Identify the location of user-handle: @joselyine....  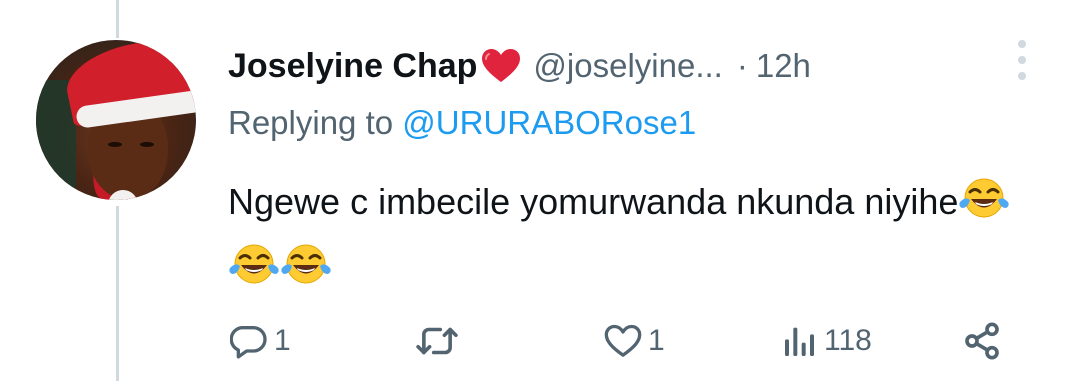
(627, 66).